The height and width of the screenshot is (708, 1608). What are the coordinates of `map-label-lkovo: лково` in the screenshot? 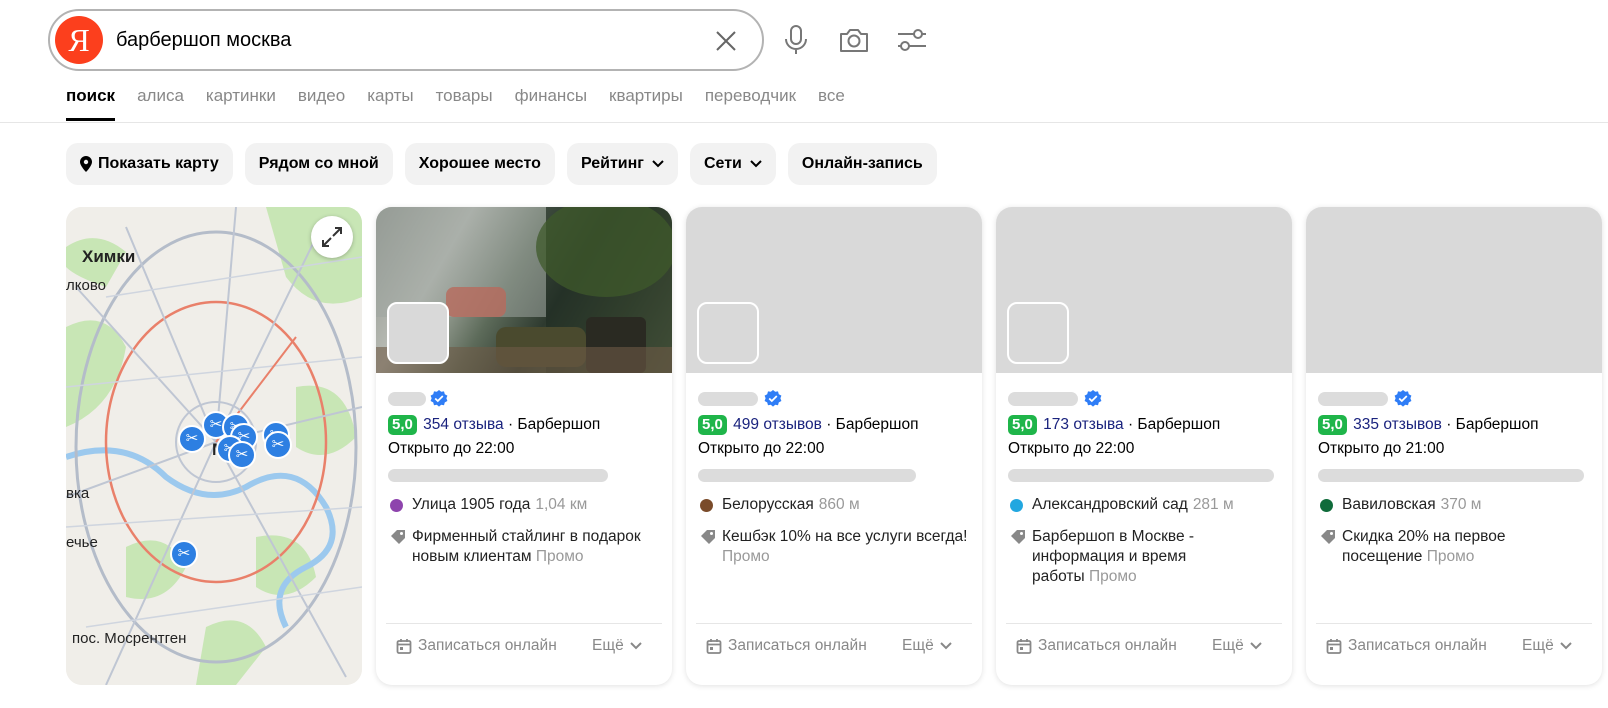 It's located at (86, 285).